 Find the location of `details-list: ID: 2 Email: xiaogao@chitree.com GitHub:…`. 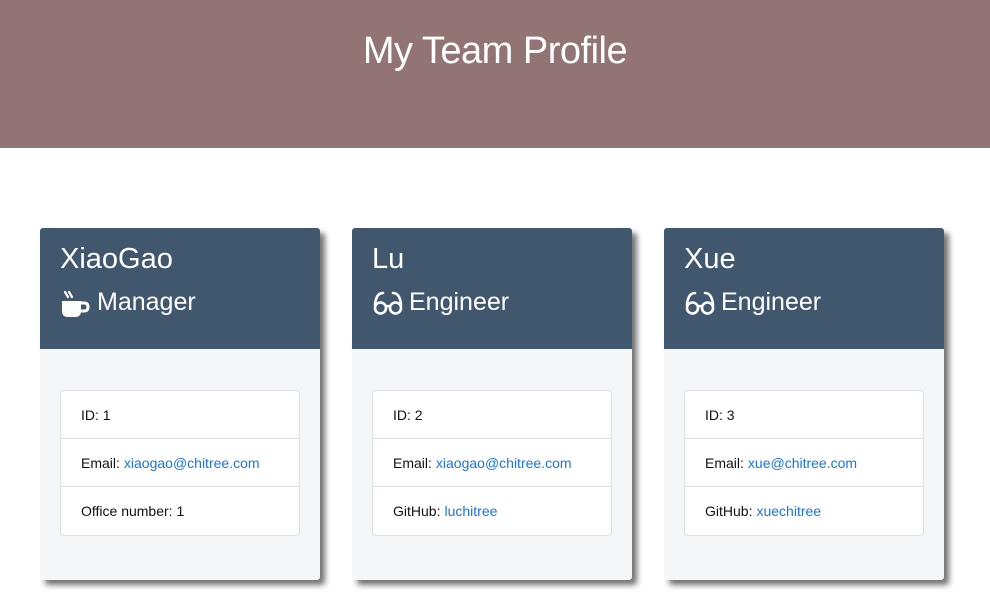

details-list: ID: 2 Email: xiaogao@chitree.com GitHub:… is located at coordinates (492, 463).